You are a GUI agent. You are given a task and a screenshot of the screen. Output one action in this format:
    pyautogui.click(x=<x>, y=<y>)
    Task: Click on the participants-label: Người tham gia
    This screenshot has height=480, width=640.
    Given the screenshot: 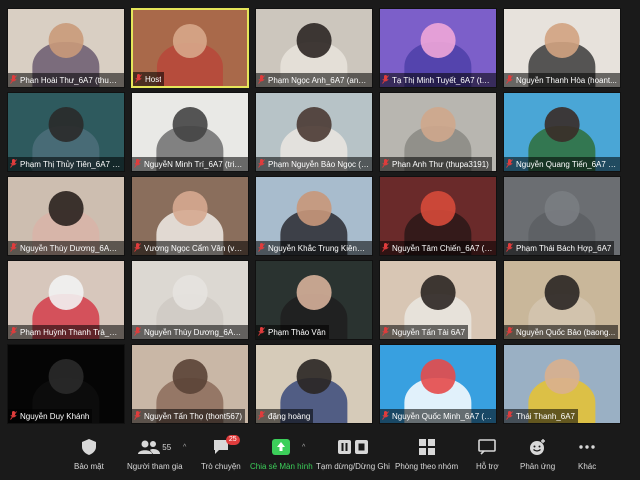 What is the action you would take?
    pyautogui.click(x=155, y=466)
    